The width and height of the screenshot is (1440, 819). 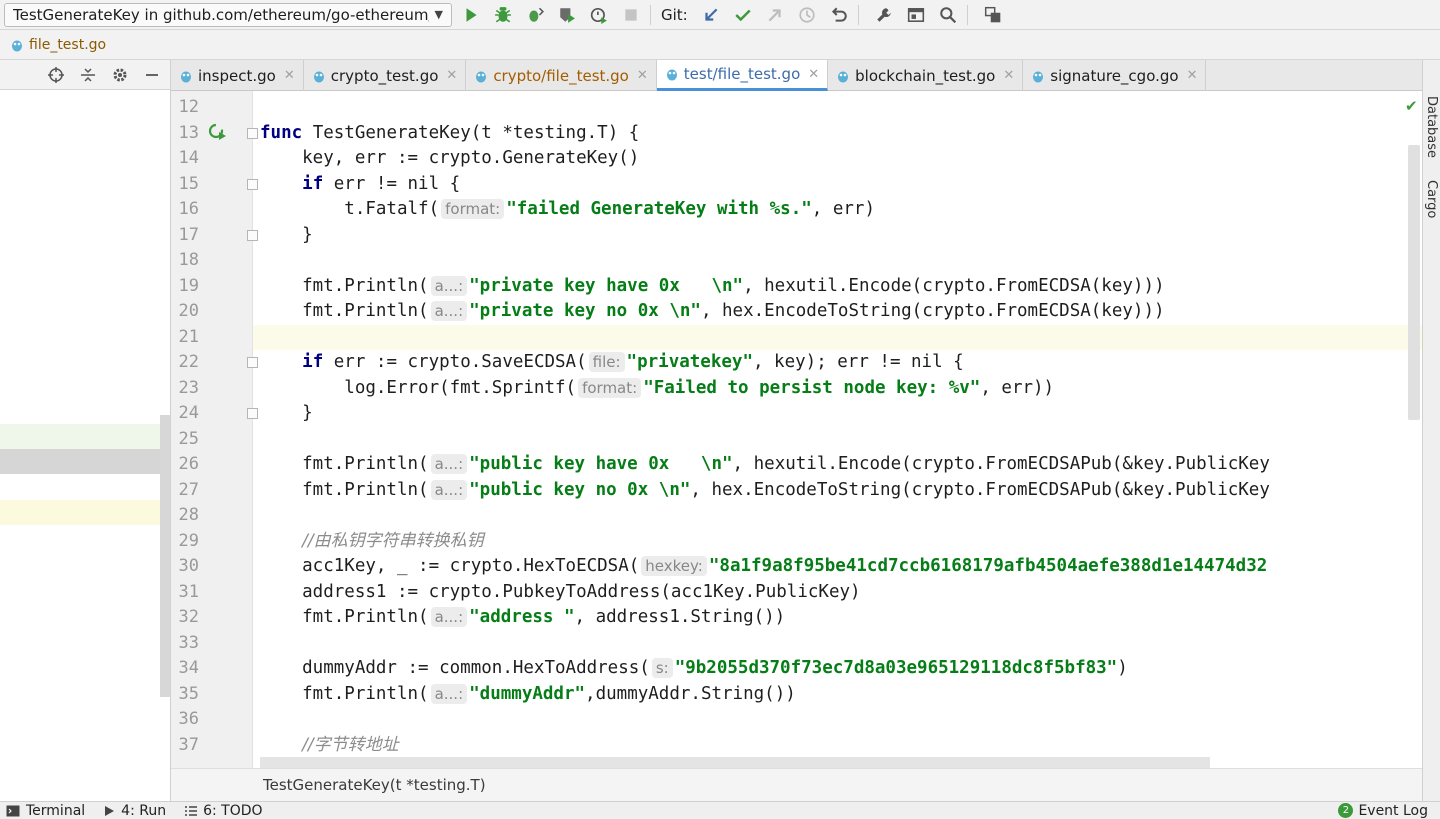 What do you see at coordinates (152, 75) in the screenshot?
I see `hide-panel-button` at bounding box center [152, 75].